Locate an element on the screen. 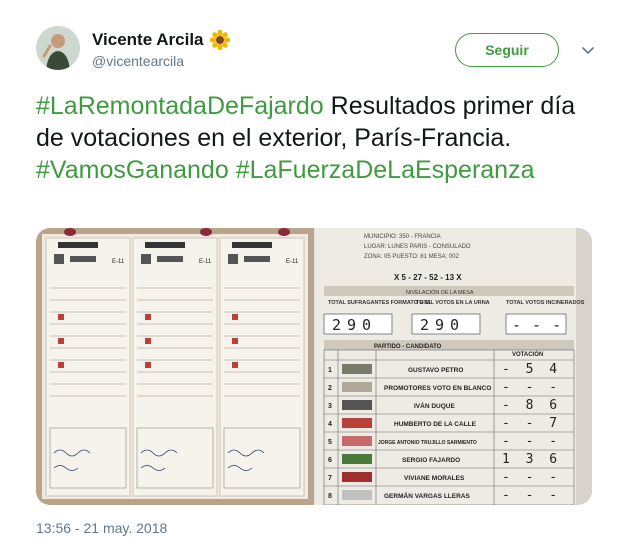  location-line-1: MUNICIPIO: 350 - FRANCIA is located at coordinates (402, 237).